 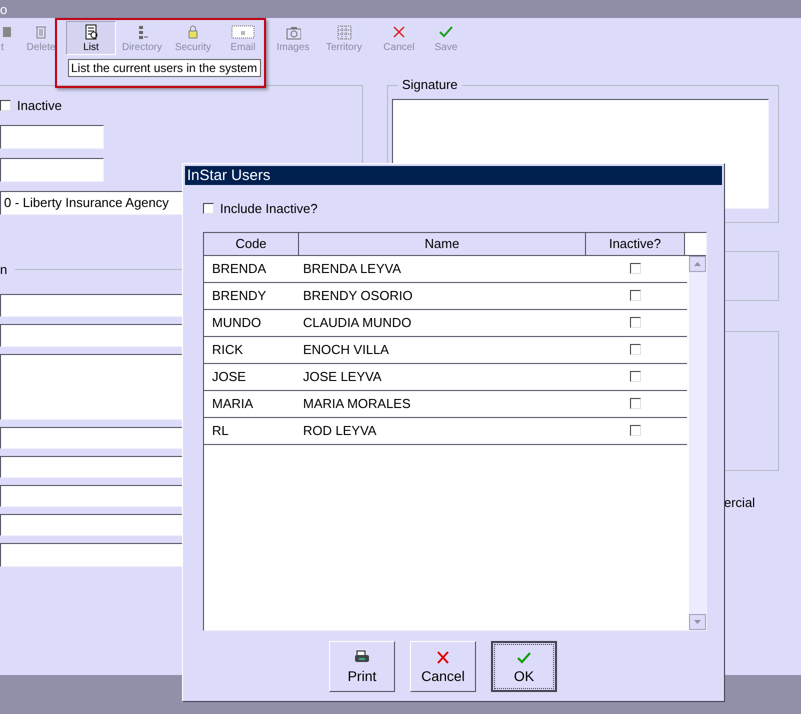 What do you see at coordinates (220, 431) in the screenshot?
I see `table-cell-text: RL` at bounding box center [220, 431].